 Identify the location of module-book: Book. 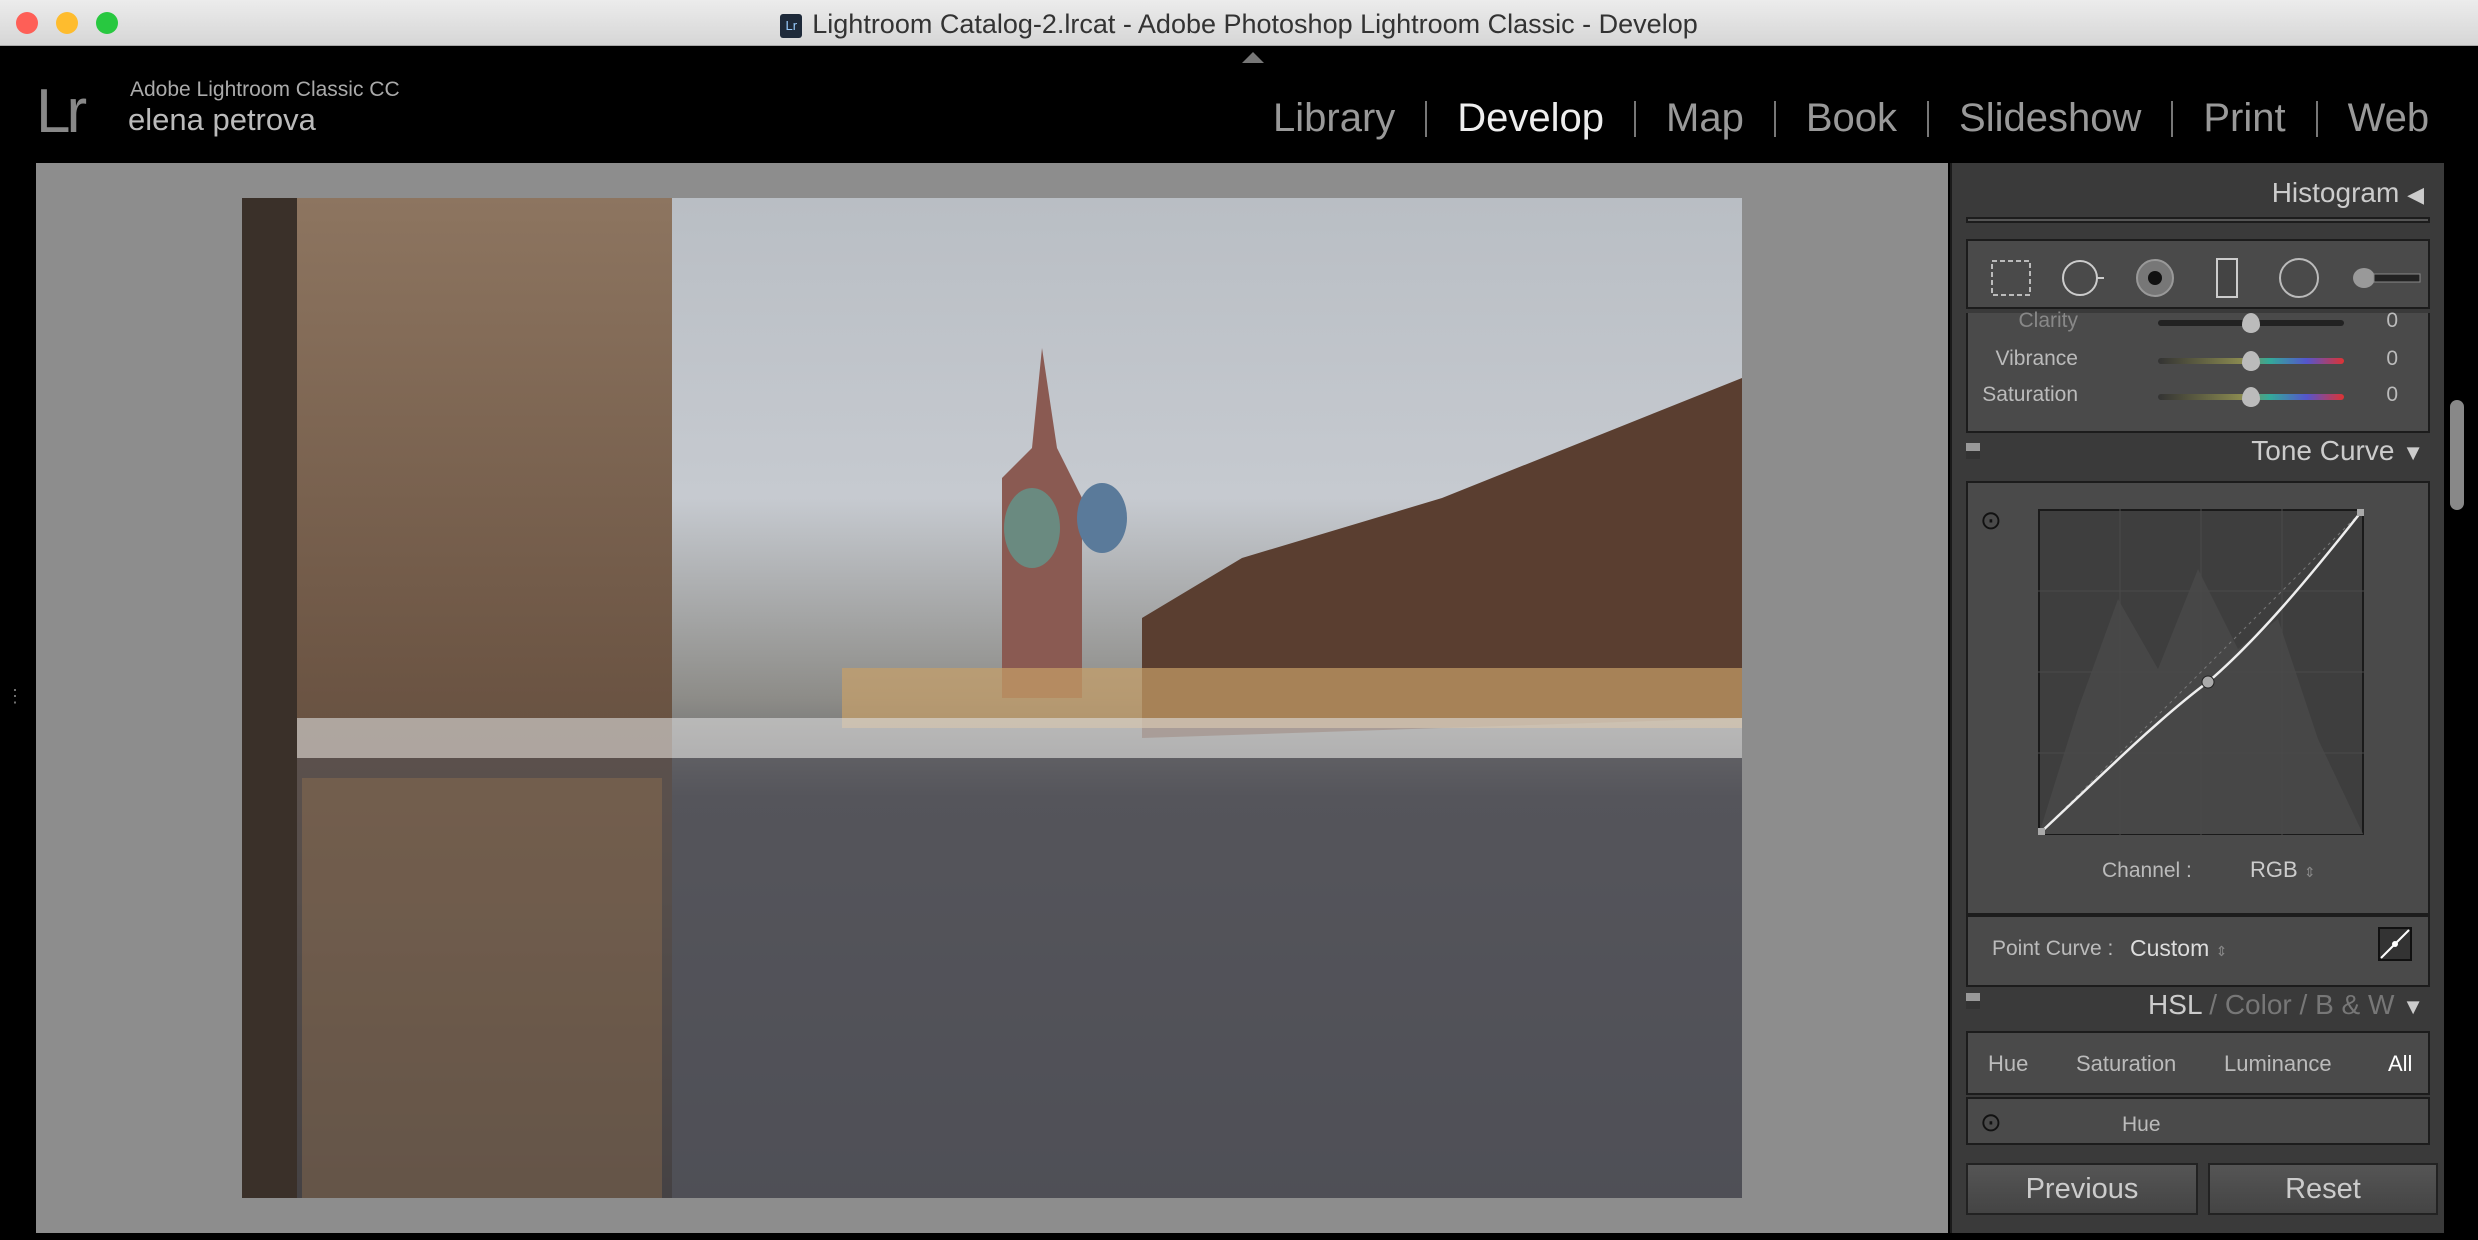
(1851, 118).